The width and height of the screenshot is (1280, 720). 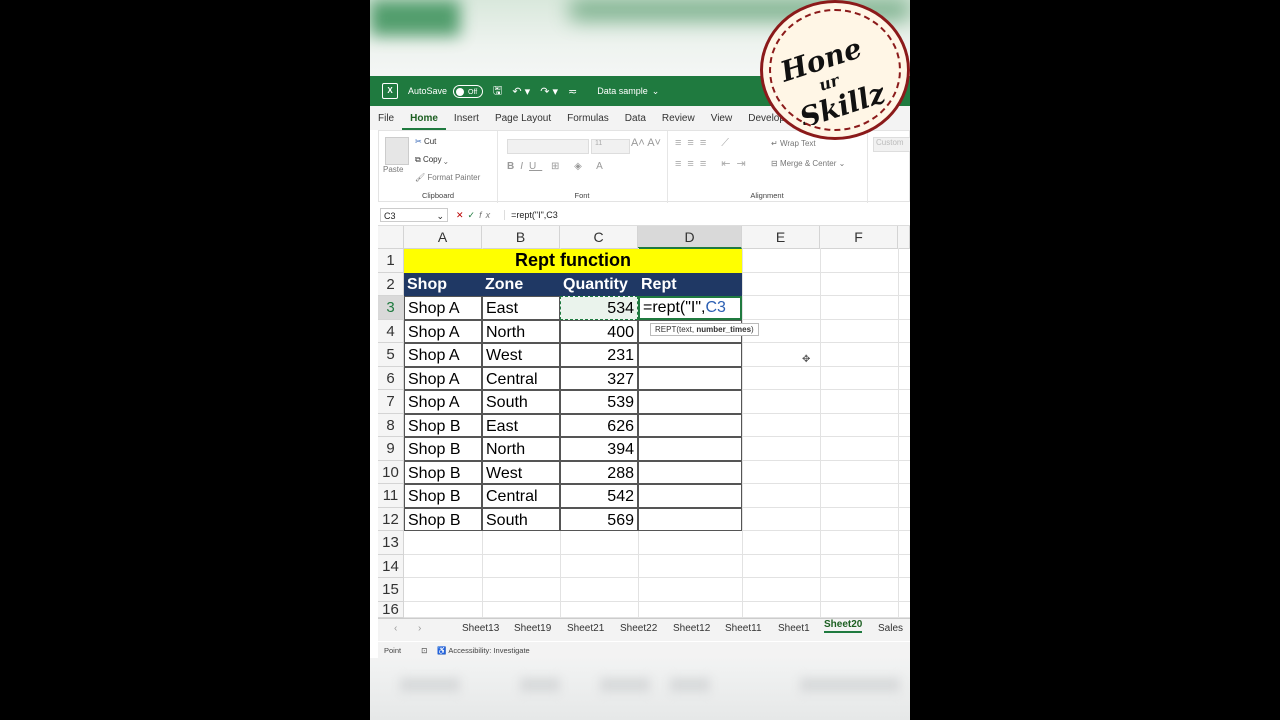 I want to click on row-header-3: 3, so click(x=391, y=308).